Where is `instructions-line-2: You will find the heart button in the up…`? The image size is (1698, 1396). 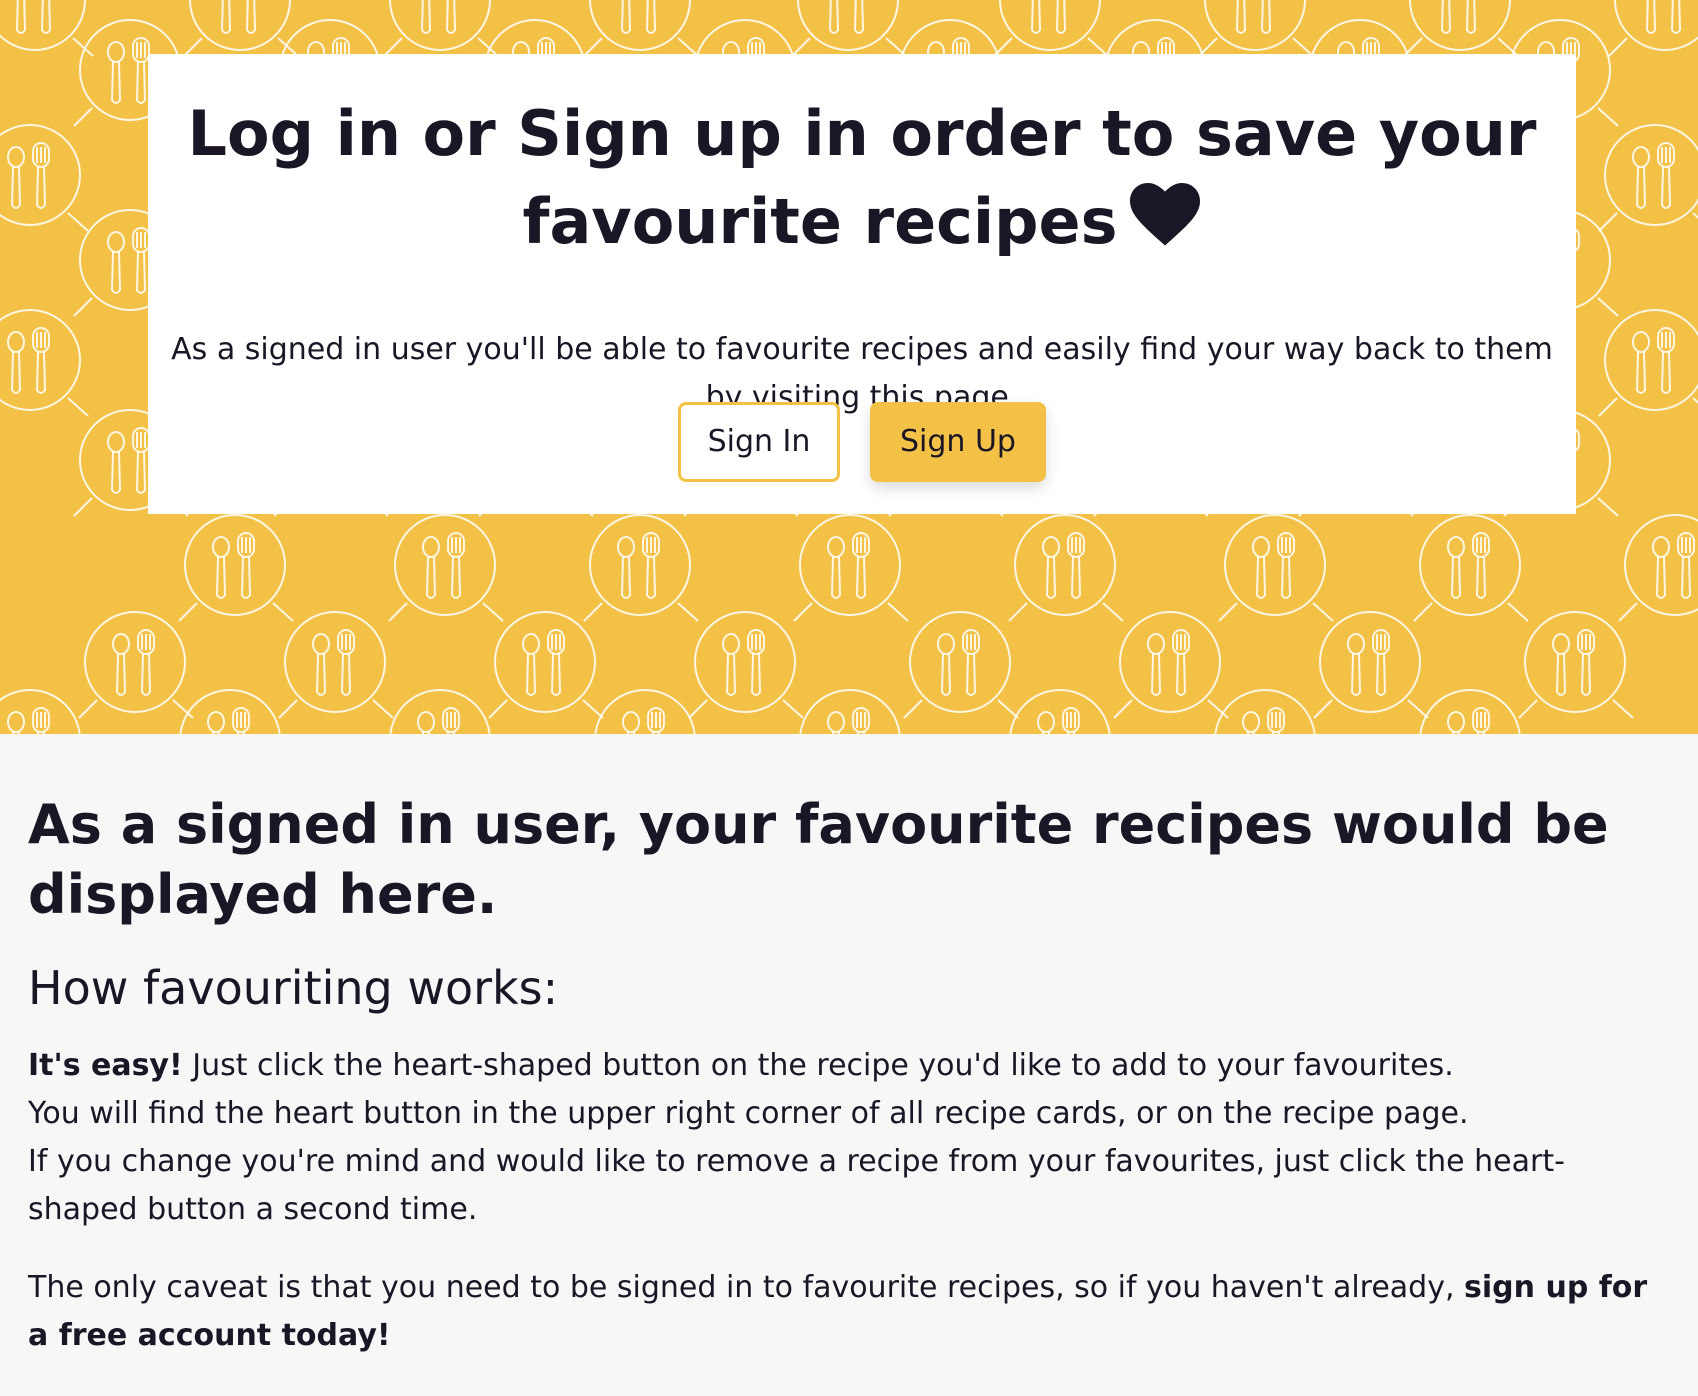
instructions-line-2: You will find the heart button in the up… is located at coordinates (748, 1113).